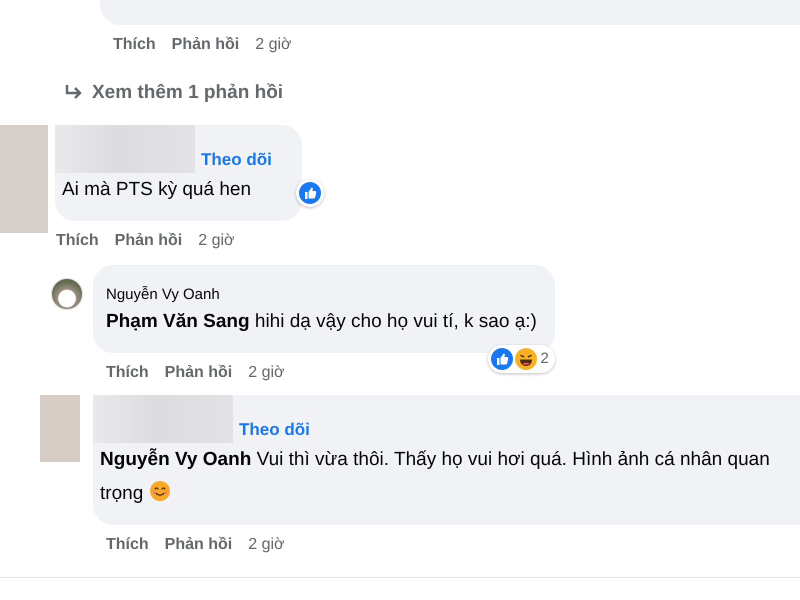 This screenshot has height=600, width=800. What do you see at coordinates (526, 359) in the screenshot?
I see `laughing-reaction-icon` at bounding box center [526, 359].